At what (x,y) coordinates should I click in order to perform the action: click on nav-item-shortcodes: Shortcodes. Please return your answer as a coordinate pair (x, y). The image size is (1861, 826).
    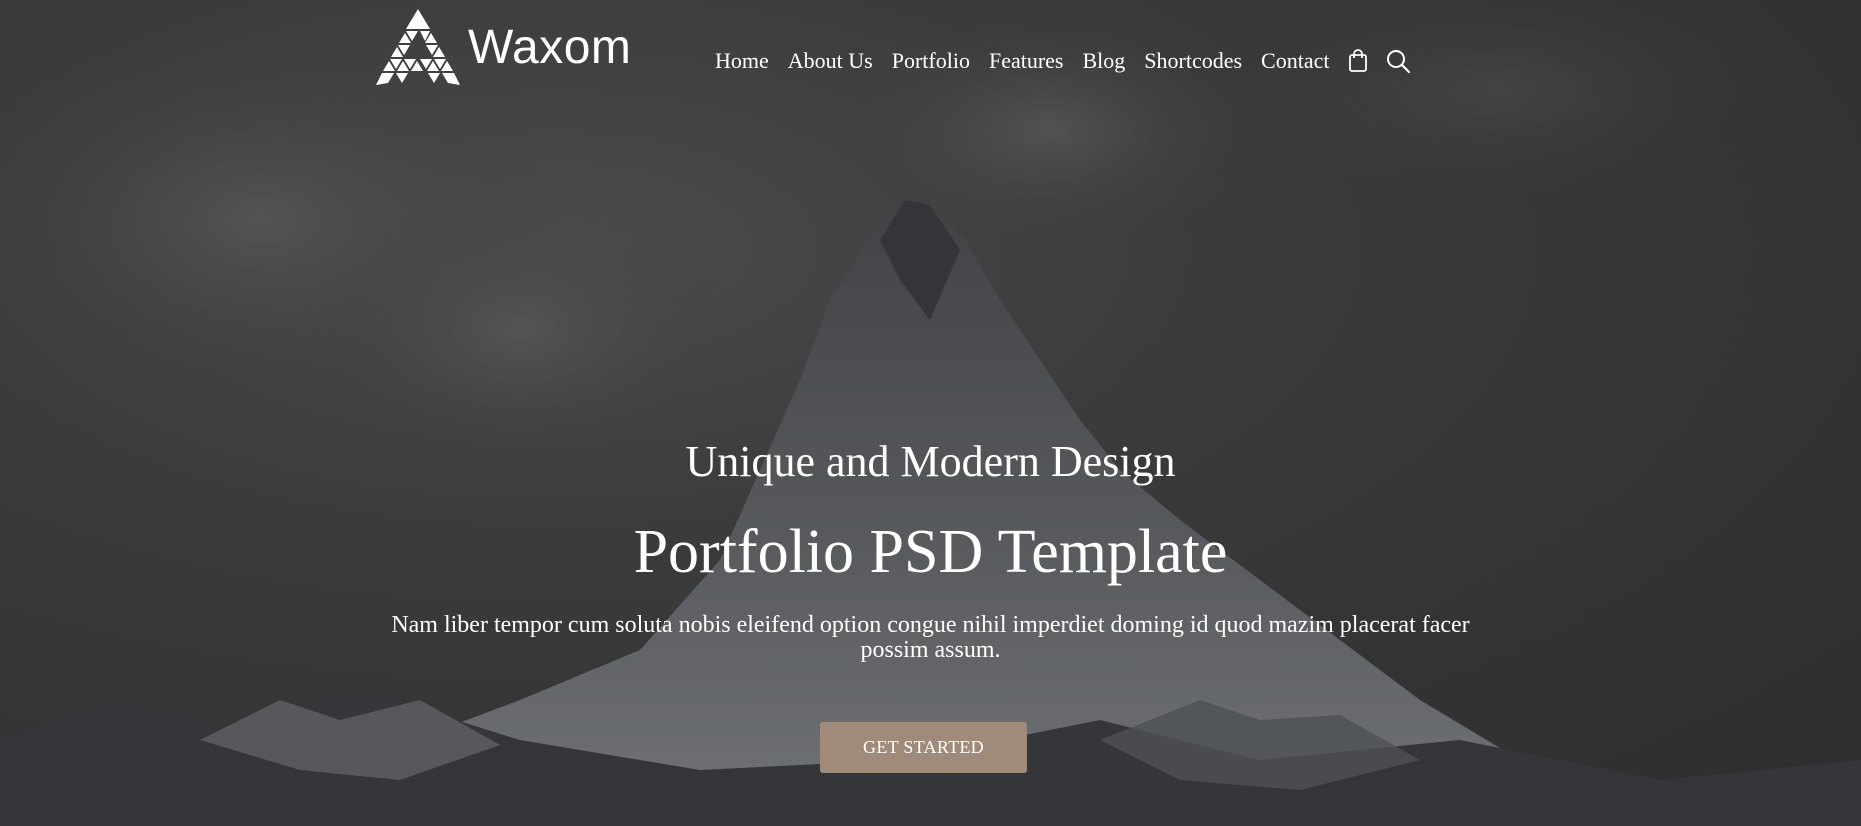
    Looking at the image, I should click on (1193, 61).